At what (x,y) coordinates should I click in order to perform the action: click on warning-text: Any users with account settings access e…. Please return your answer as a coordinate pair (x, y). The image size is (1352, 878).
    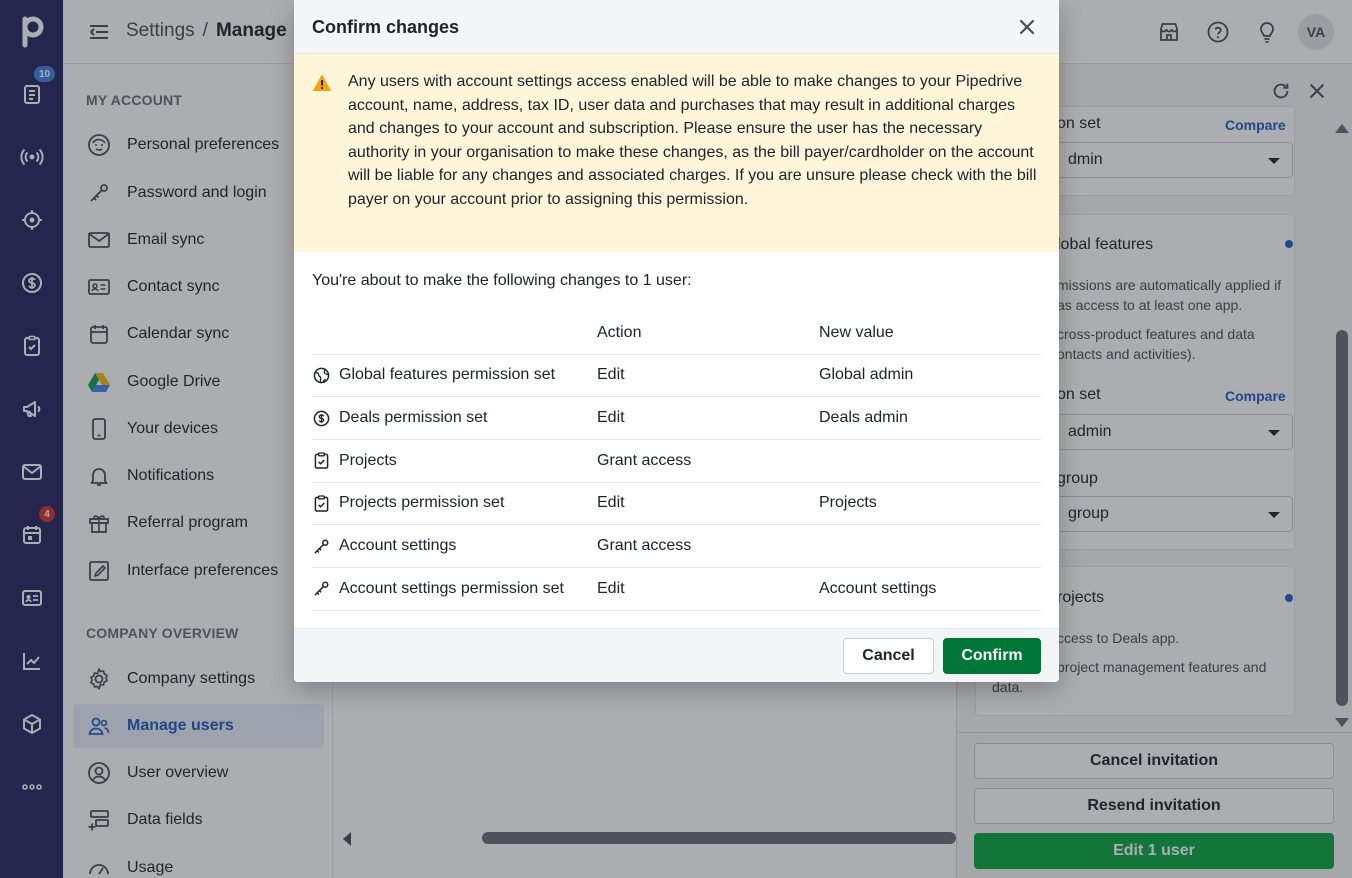
    Looking at the image, I should click on (692, 140).